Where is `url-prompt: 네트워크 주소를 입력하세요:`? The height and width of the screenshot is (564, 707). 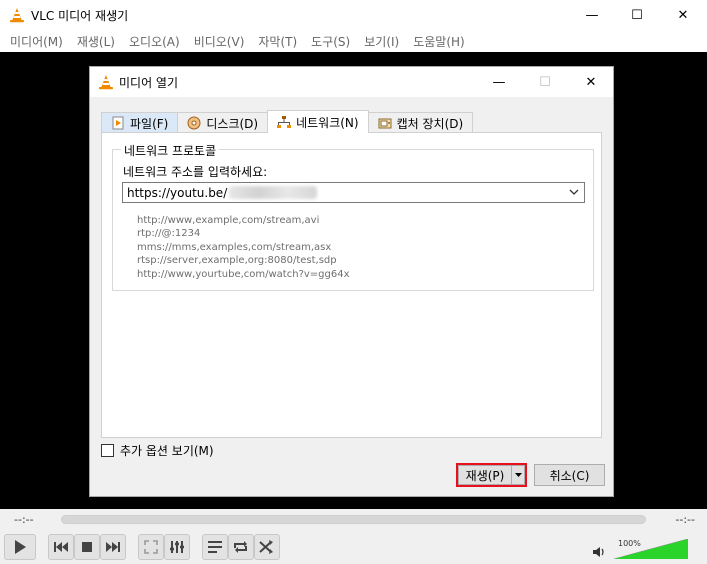 url-prompt: 네트워크 주소를 입력하세요: is located at coordinates (195, 172).